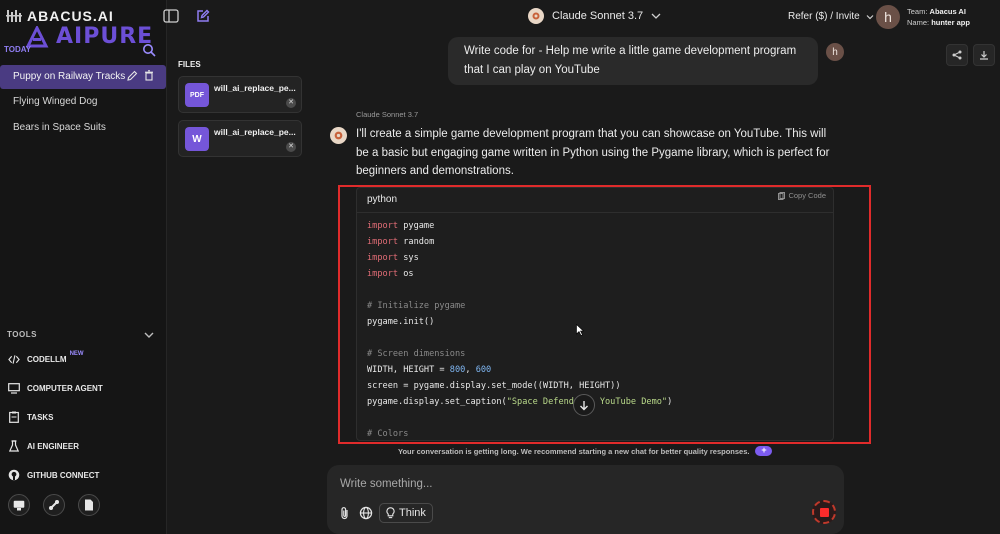  Describe the element at coordinates (40, 417) in the screenshot. I see `tool-label: TASKS` at that location.